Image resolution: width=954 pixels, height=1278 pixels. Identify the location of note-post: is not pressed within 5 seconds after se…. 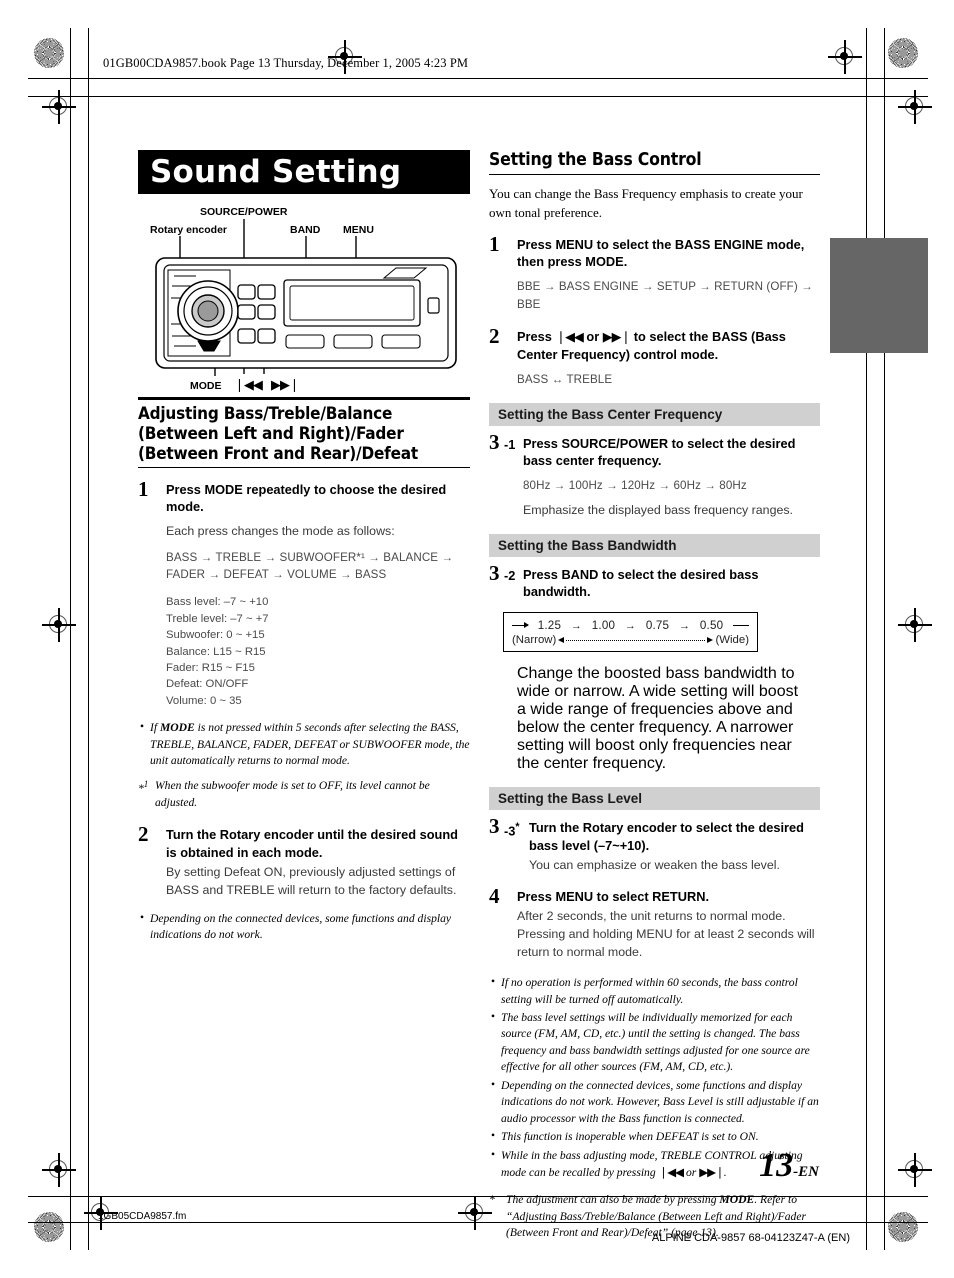
(310, 744).